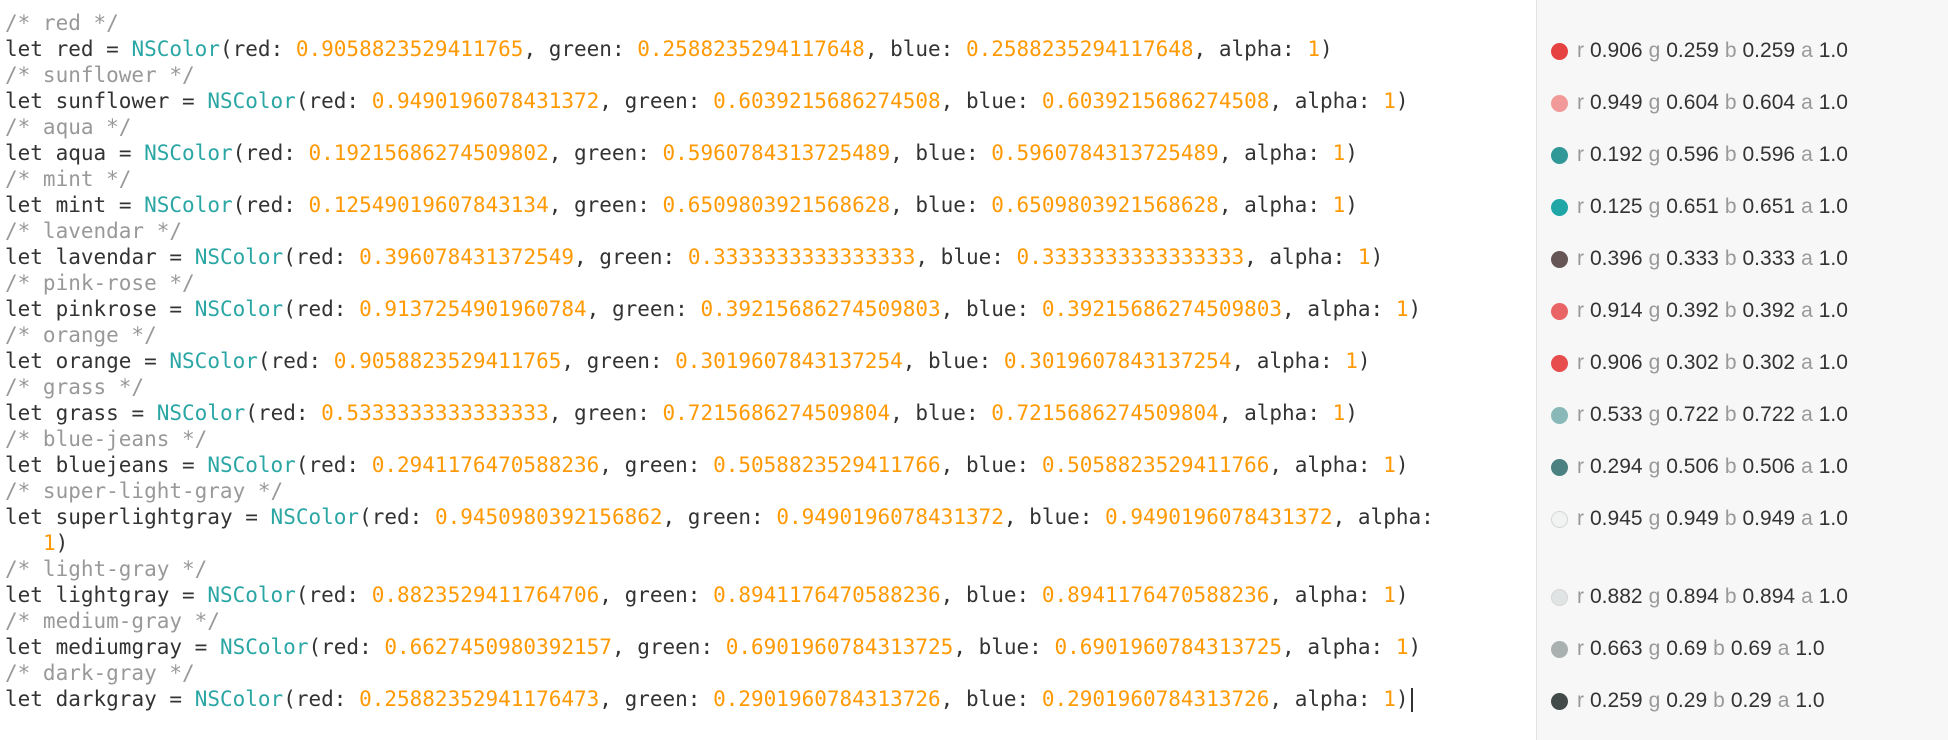 This screenshot has width=1948, height=740. Describe the element at coordinates (1702, 363) in the screenshot. I see `result-row: r 0.906 g 0.302 b 0.302 a 1.0` at that location.